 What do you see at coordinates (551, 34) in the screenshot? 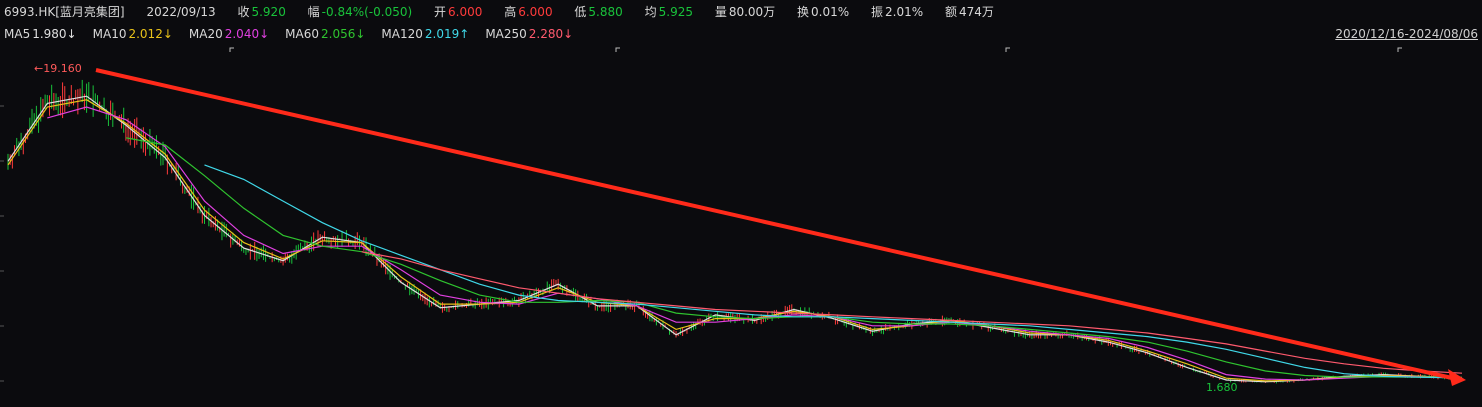
I see `ma-legend-value-ma250: 2.280↓` at bounding box center [551, 34].